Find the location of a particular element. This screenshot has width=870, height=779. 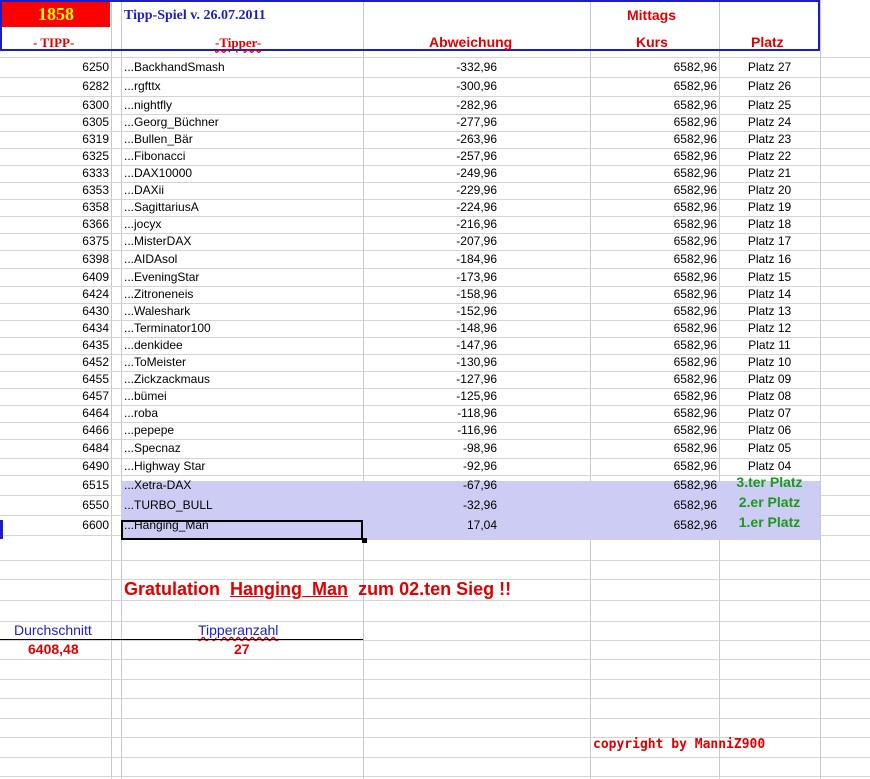

platz-cell: Platz 05 is located at coordinates (769, 448).